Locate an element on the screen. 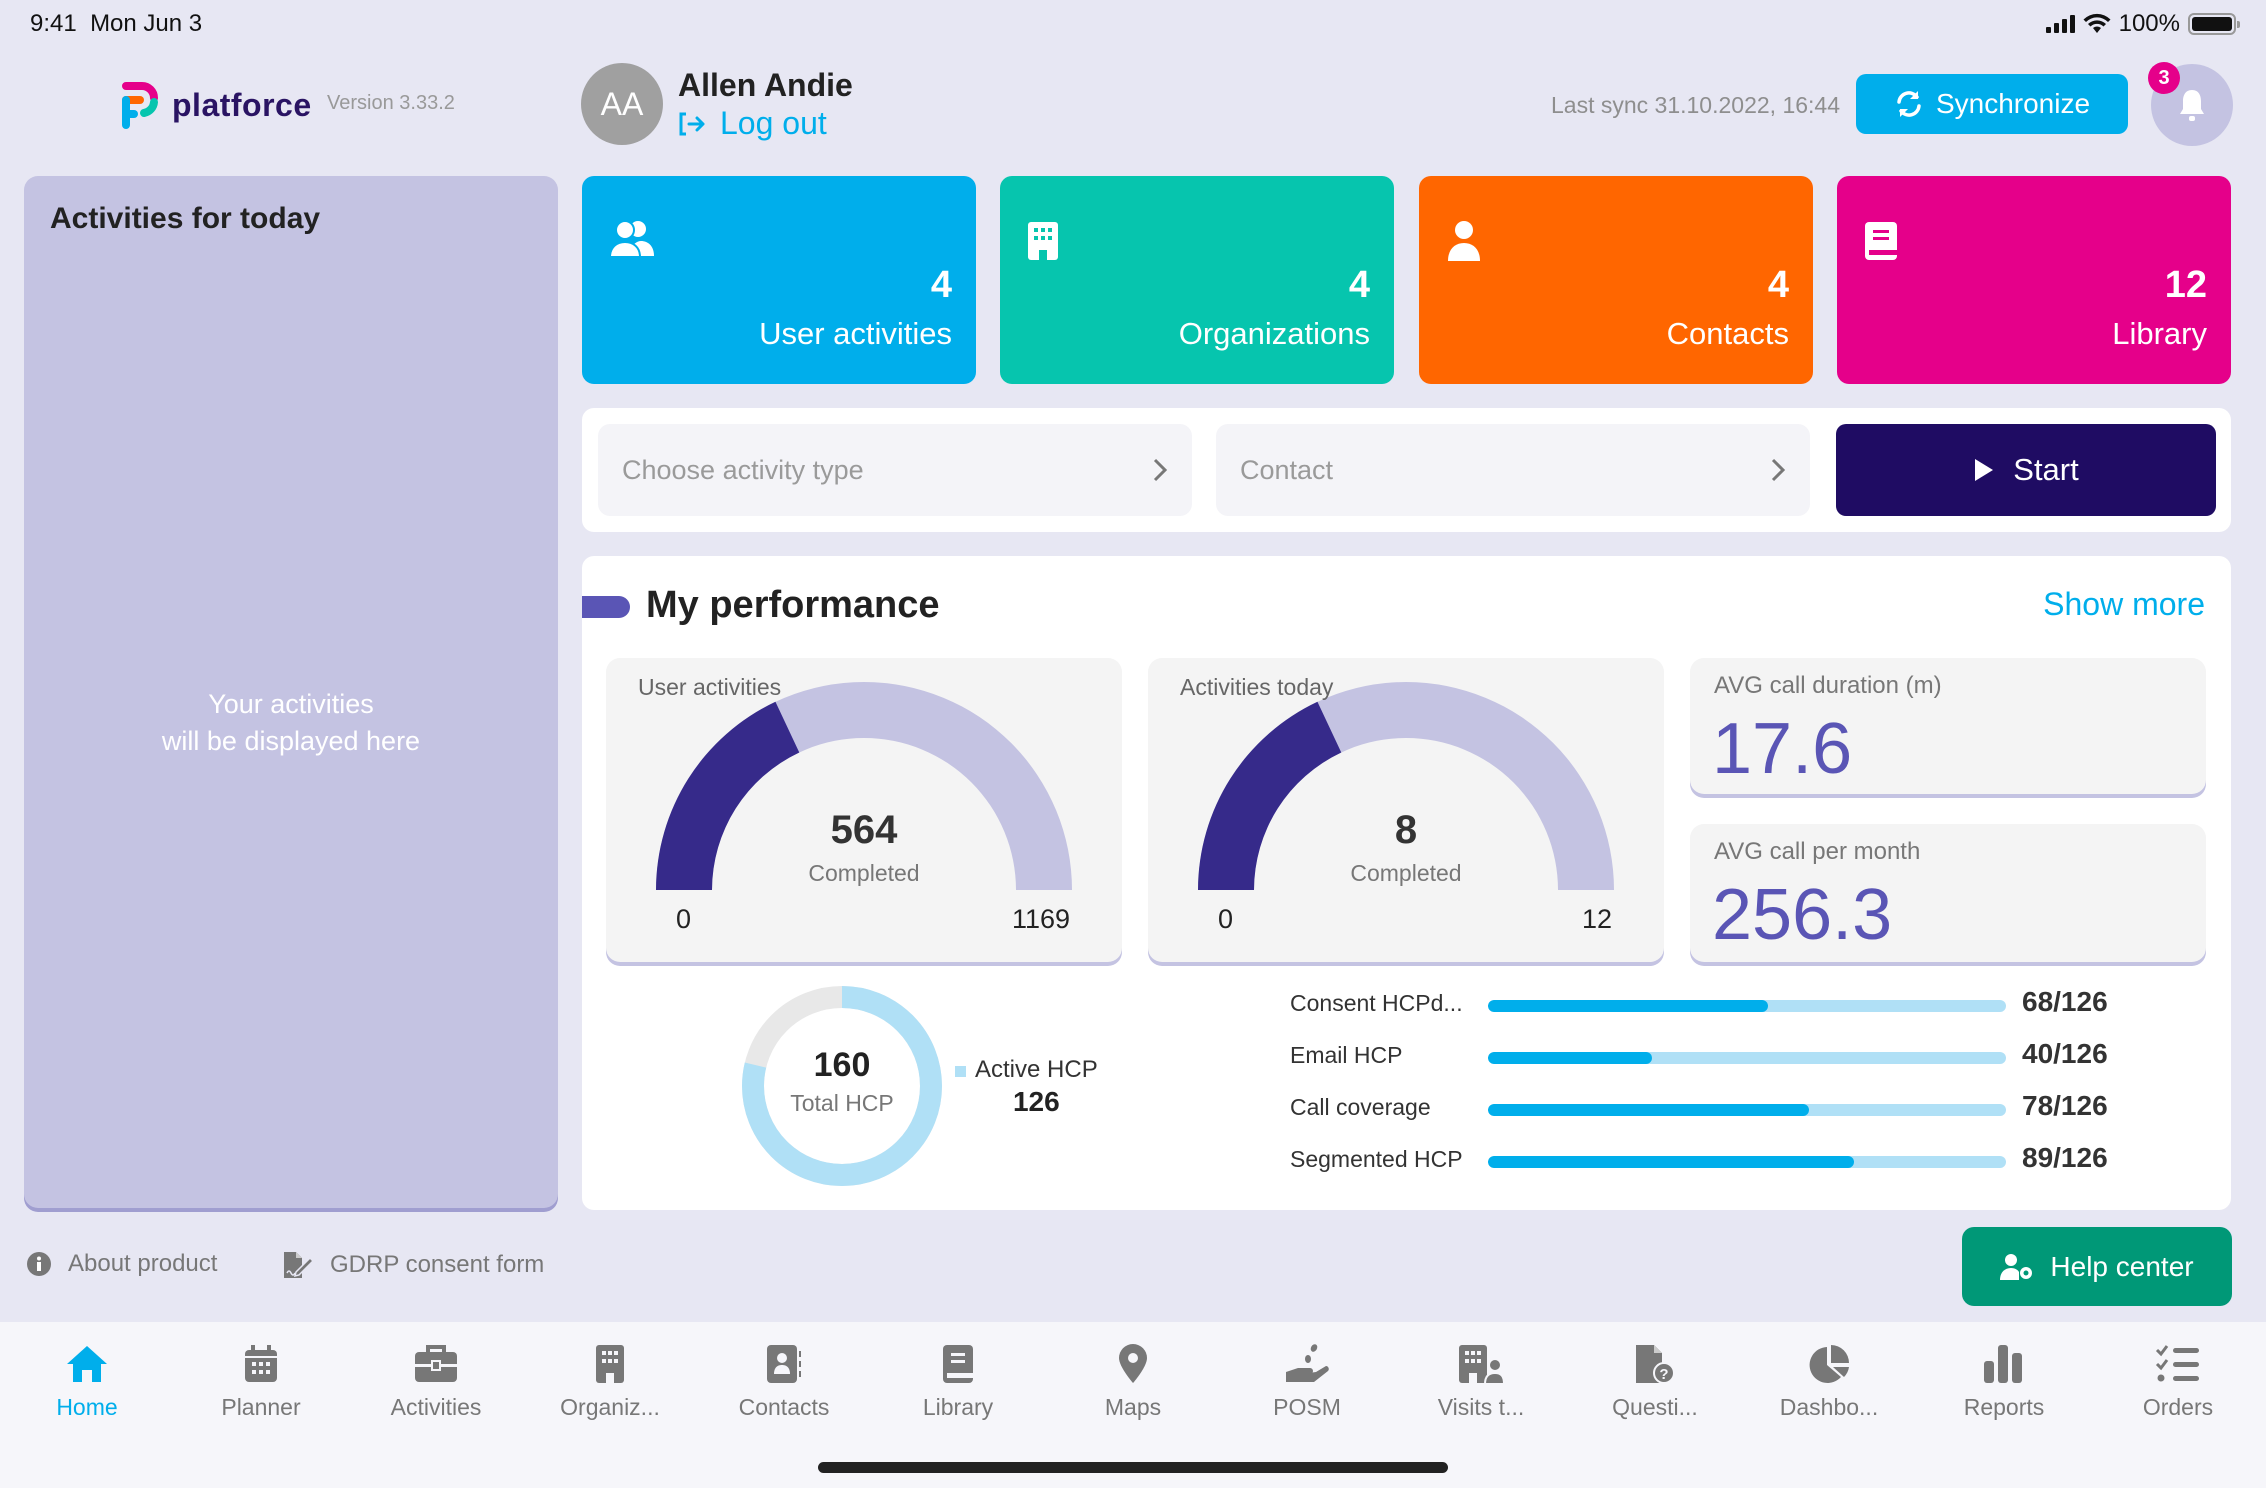 Image resolution: width=2266 pixels, height=1488 pixels. nav-item-maps: Maps is located at coordinates (1133, 1381).